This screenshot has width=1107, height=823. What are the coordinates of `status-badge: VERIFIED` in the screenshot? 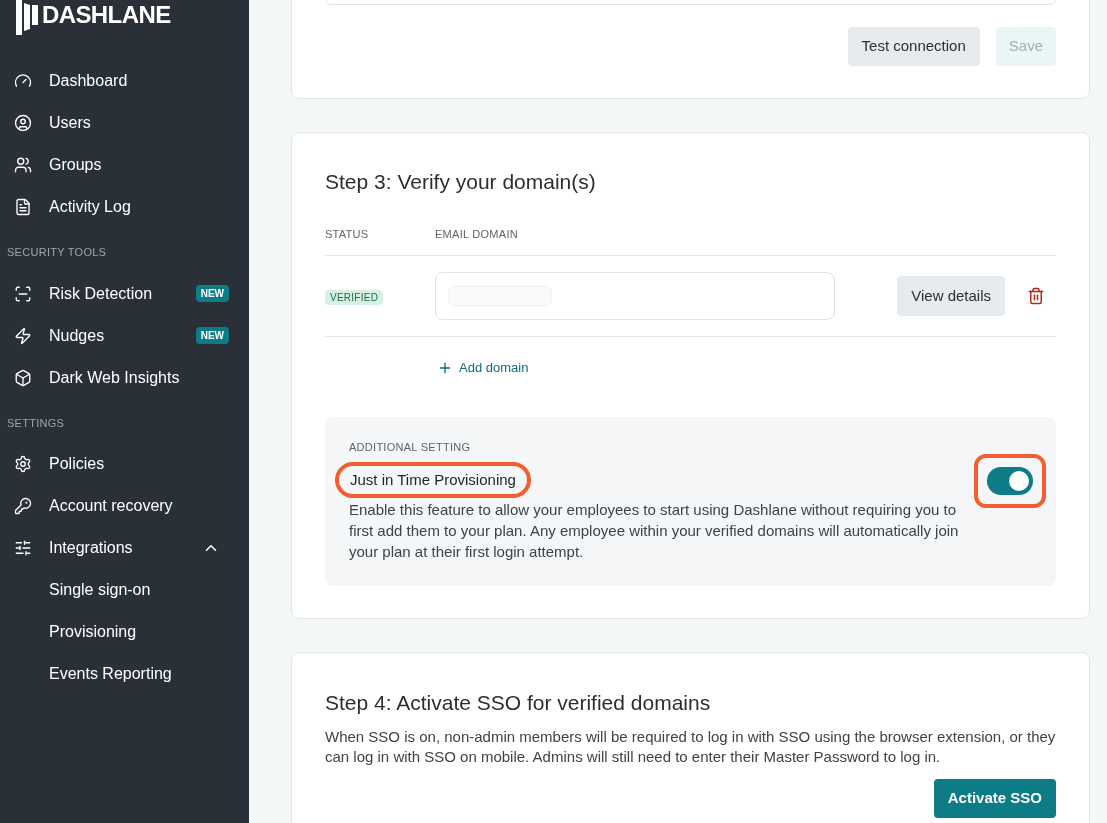 It's located at (354, 297).